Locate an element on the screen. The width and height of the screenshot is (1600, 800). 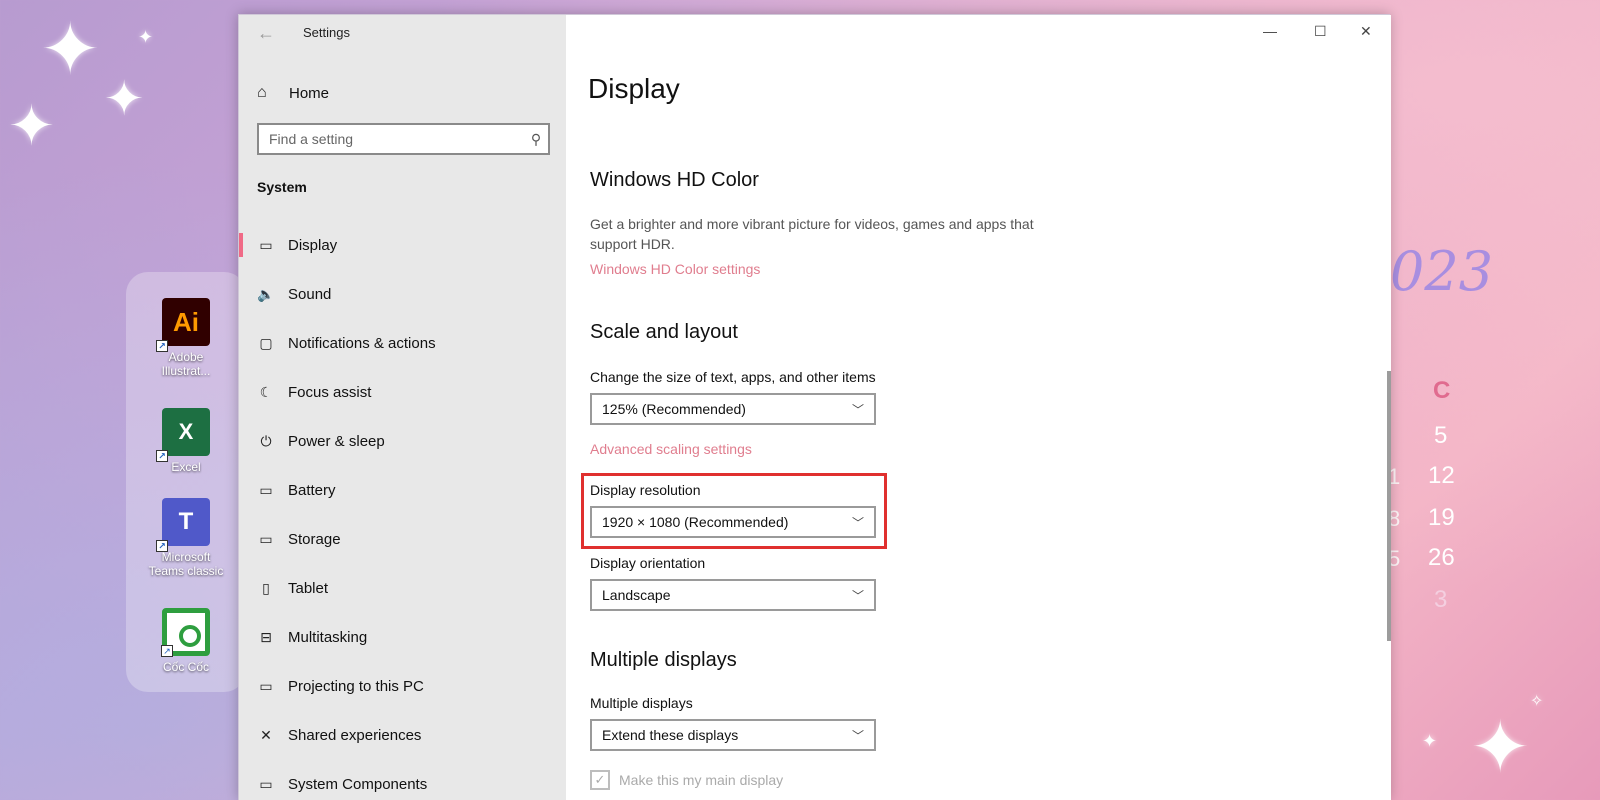
sidebar-item-label: Focus assist is located at coordinates (330, 392).